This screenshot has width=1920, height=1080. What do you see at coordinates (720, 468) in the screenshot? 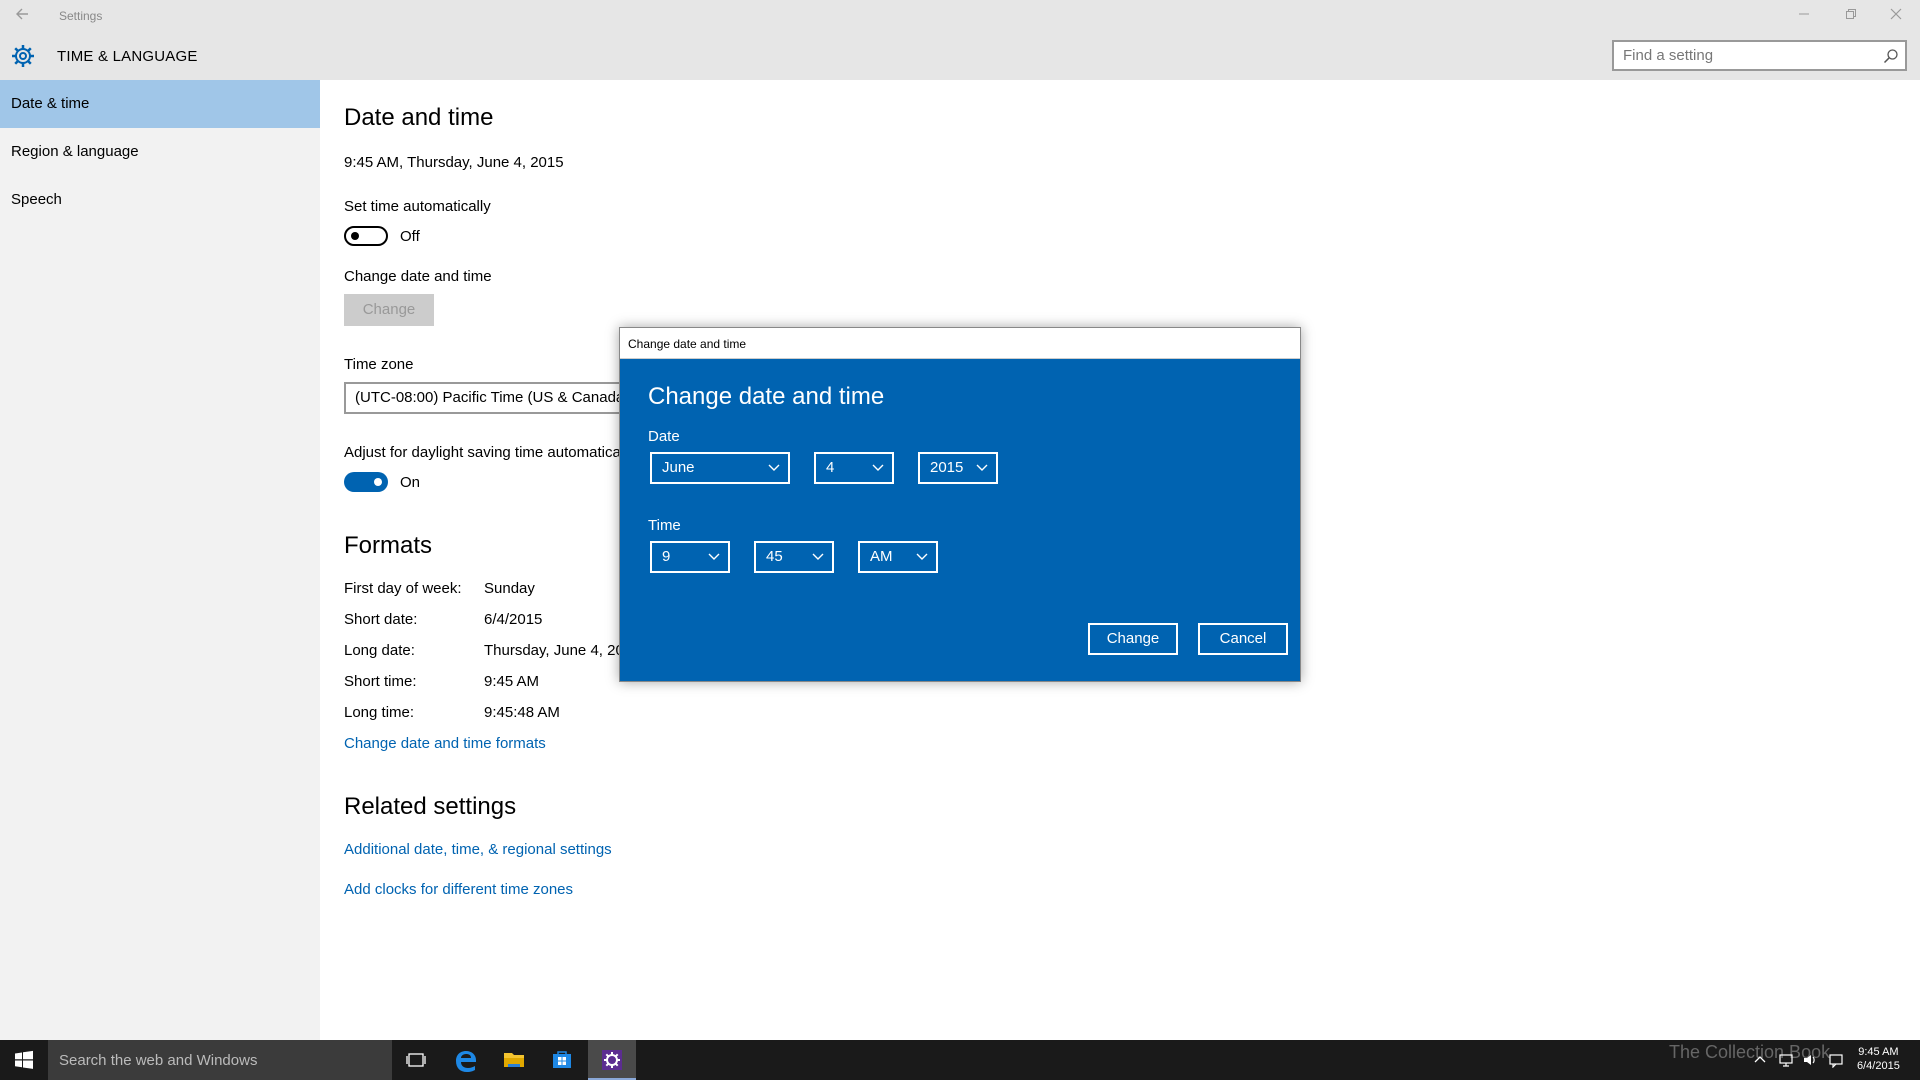
I see `month-dropdown: June` at bounding box center [720, 468].